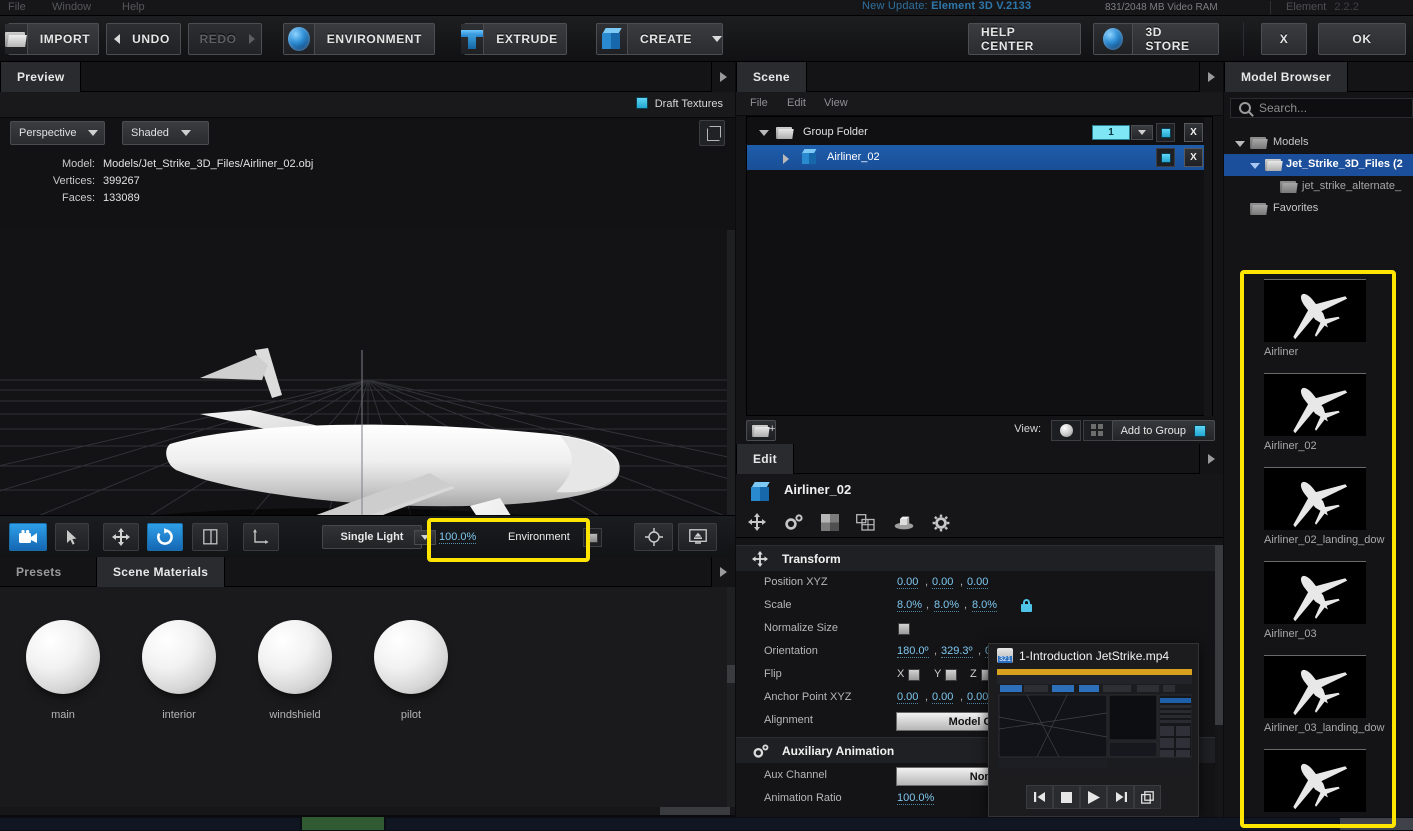 The height and width of the screenshot is (831, 1413). What do you see at coordinates (1318, 209) in the screenshot?
I see `browser-tree-row-favorites: Favorites` at bounding box center [1318, 209].